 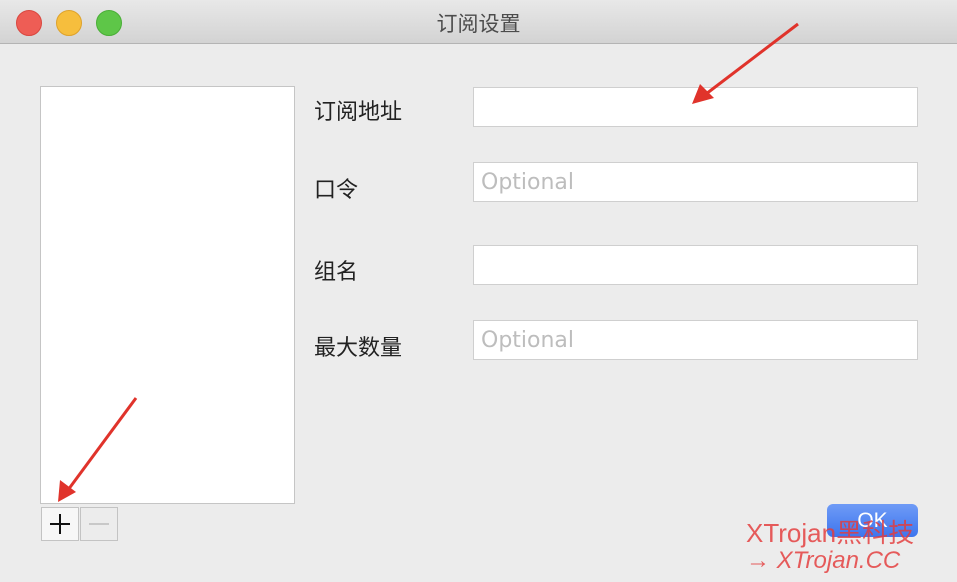 What do you see at coordinates (830, 533) in the screenshot?
I see `watermark-text: XTrojan黑科技` at bounding box center [830, 533].